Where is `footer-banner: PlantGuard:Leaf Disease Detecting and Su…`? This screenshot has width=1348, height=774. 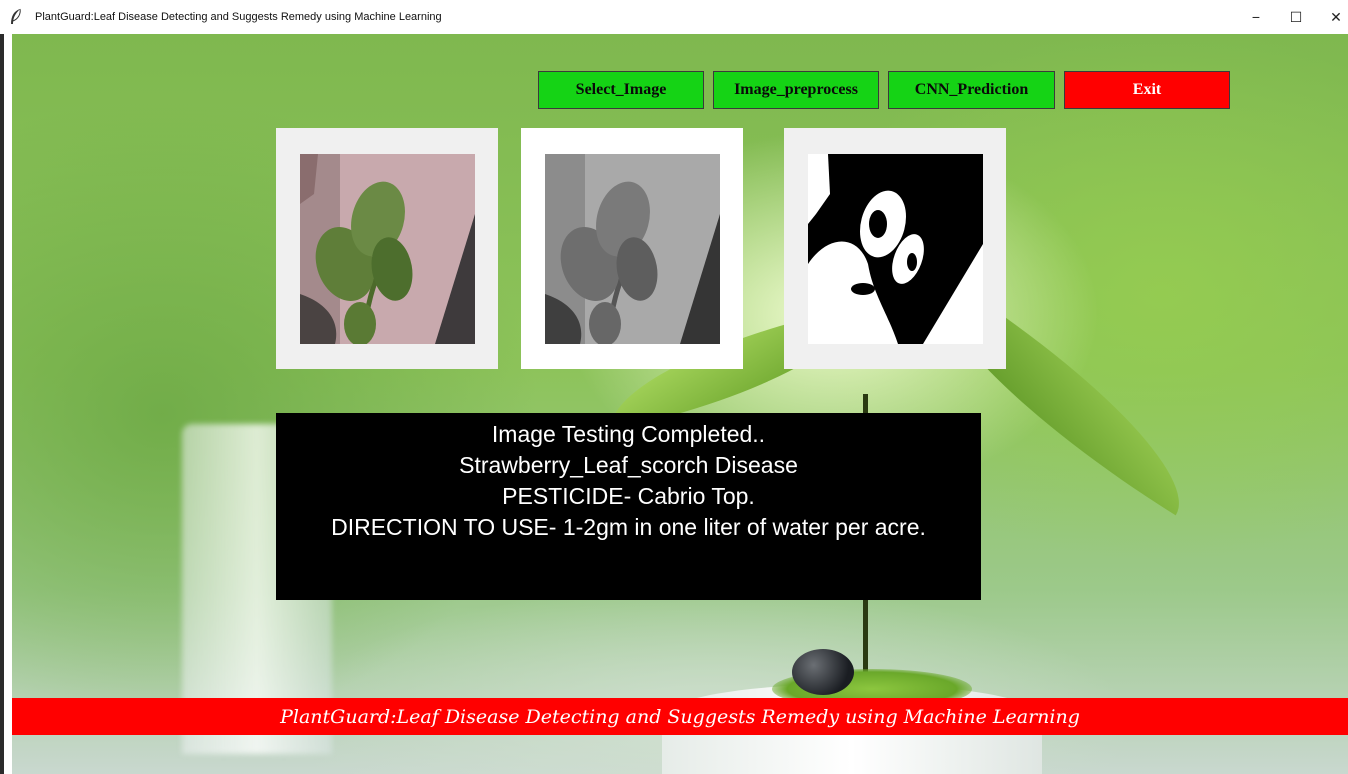
footer-banner: PlantGuard:Leaf Disease Detecting and Su… is located at coordinates (680, 716).